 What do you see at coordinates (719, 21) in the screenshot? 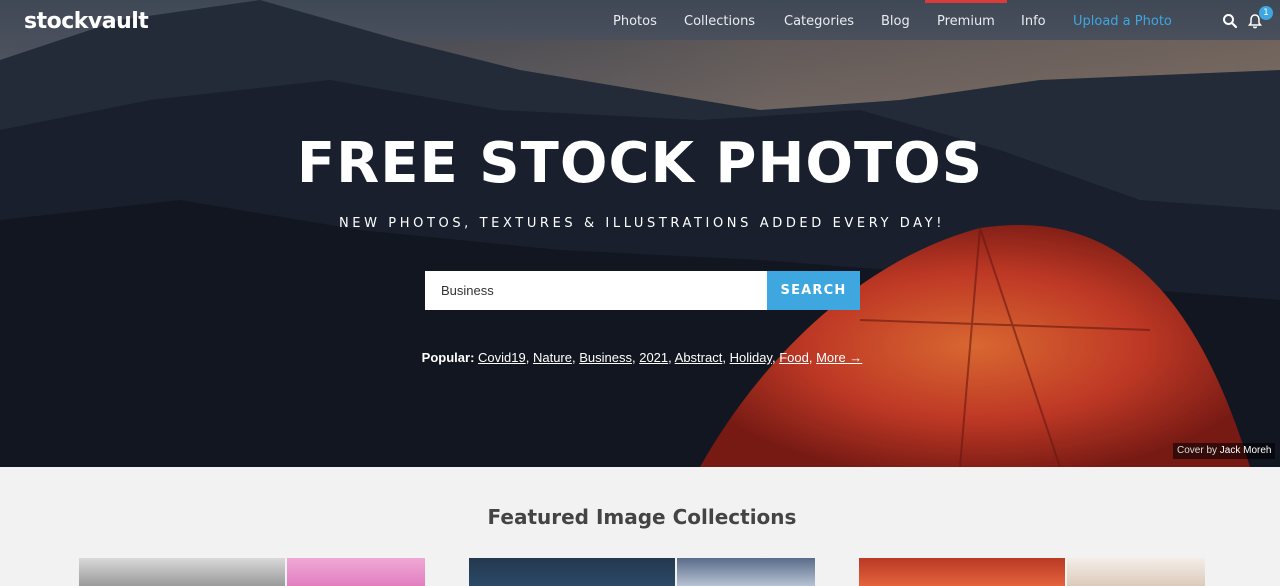
I see `nav-collections: Collections` at bounding box center [719, 21].